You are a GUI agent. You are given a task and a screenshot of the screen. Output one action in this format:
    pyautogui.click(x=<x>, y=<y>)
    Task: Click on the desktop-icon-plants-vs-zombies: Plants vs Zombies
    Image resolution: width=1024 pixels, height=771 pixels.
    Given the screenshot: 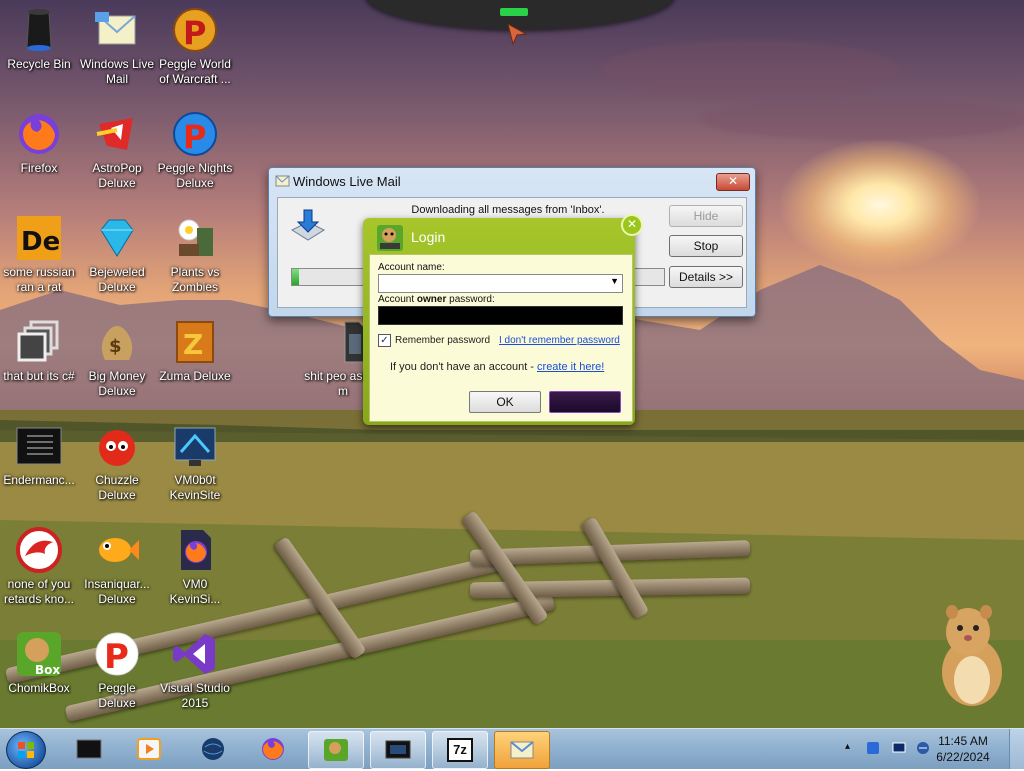 What is the action you would take?
    pyautogui.click(x=195, y=254)
    